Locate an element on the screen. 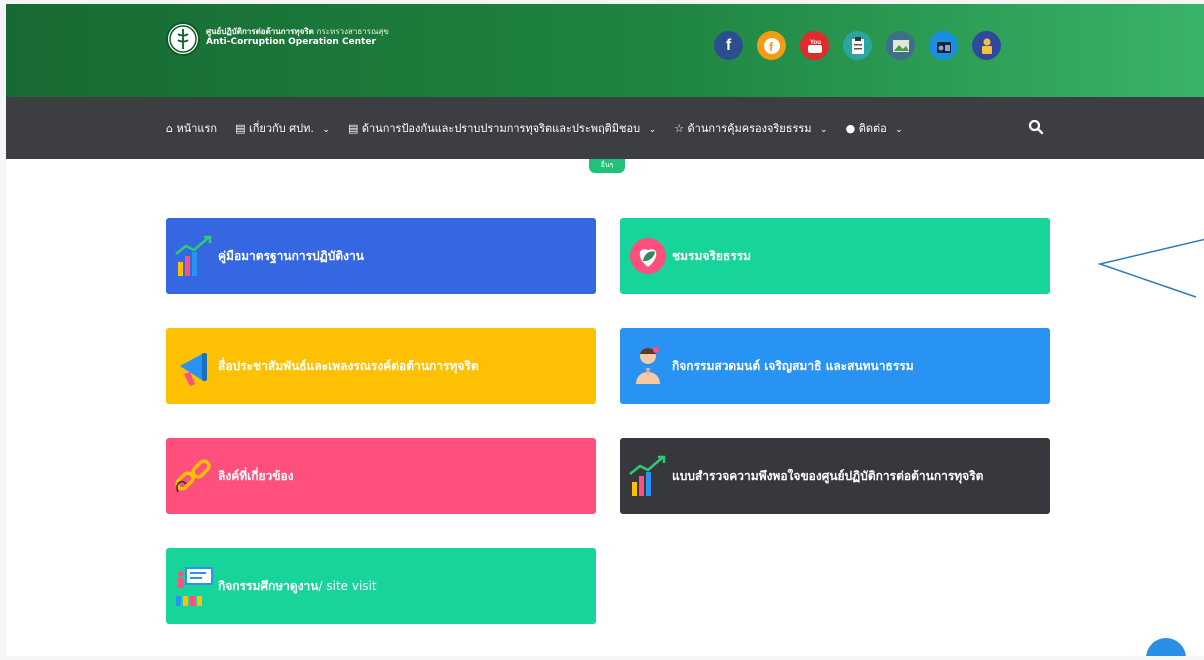 The image size is (1204, 660). presentation-icon is located at coordinates (194, 586).